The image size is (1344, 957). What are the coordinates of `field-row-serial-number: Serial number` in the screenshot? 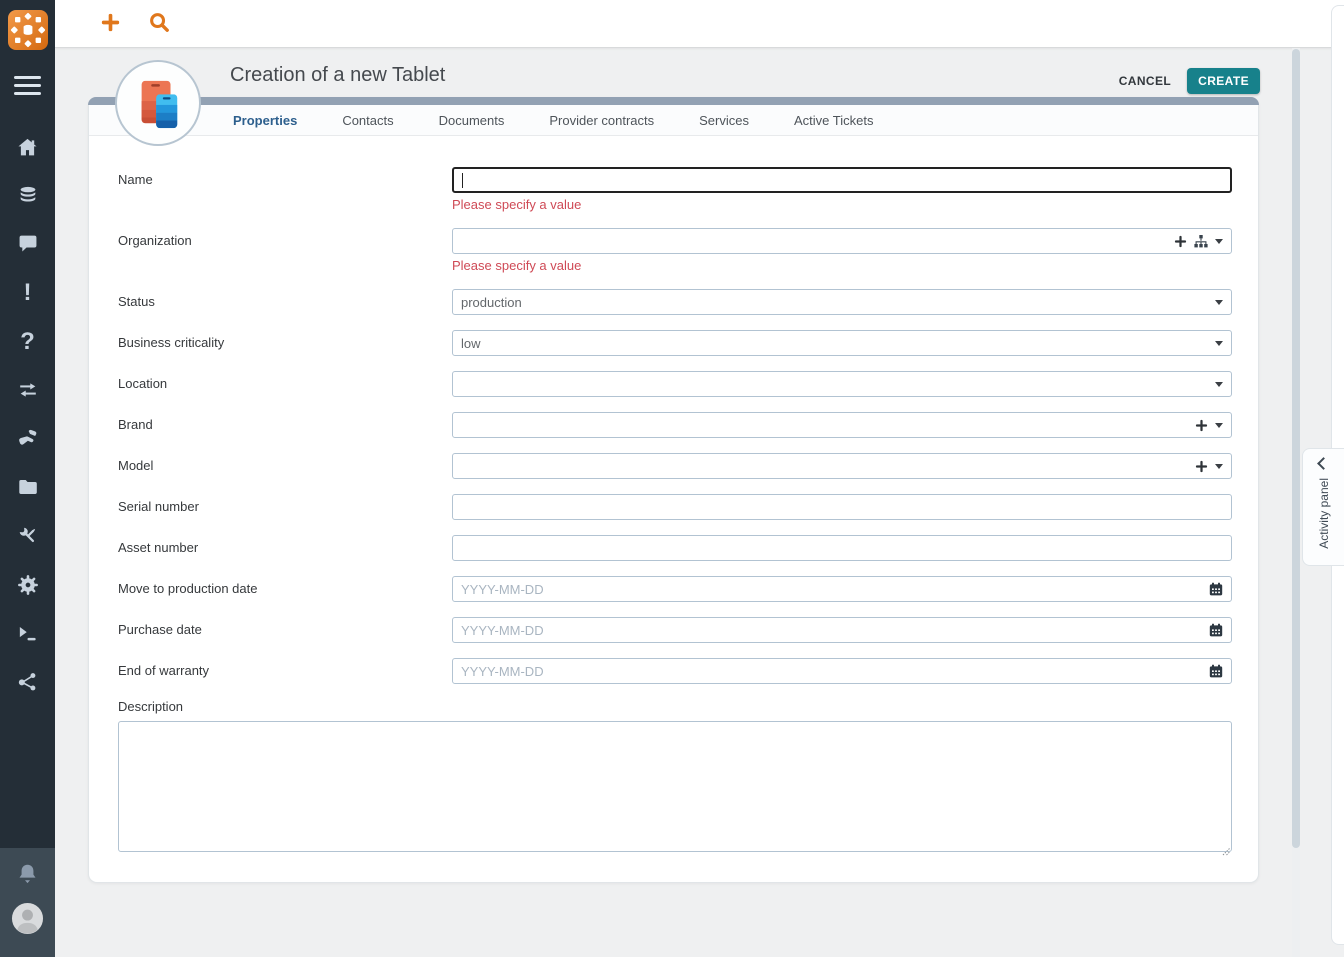 It's located at (675, 507).